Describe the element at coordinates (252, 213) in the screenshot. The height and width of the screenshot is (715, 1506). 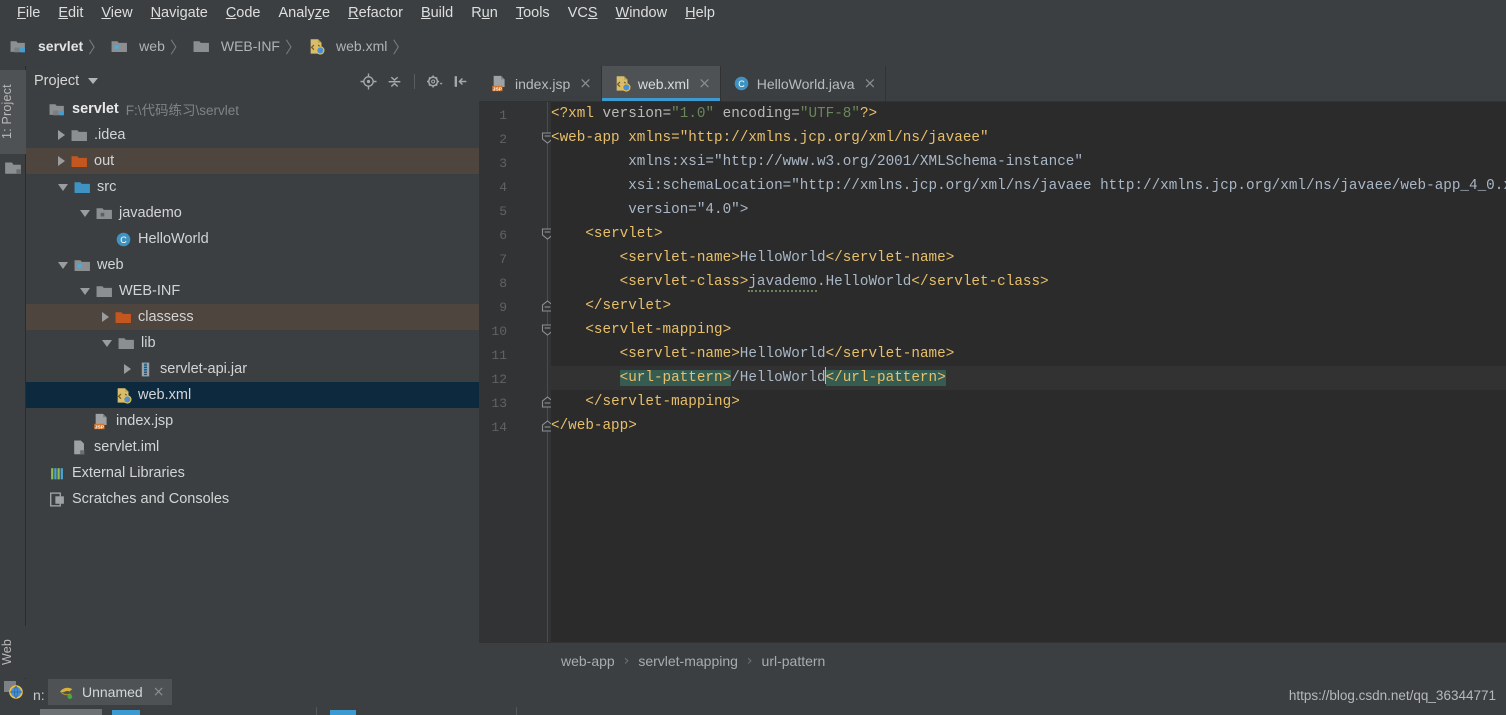
I see `tree-node-javademo: javademo` at that location.